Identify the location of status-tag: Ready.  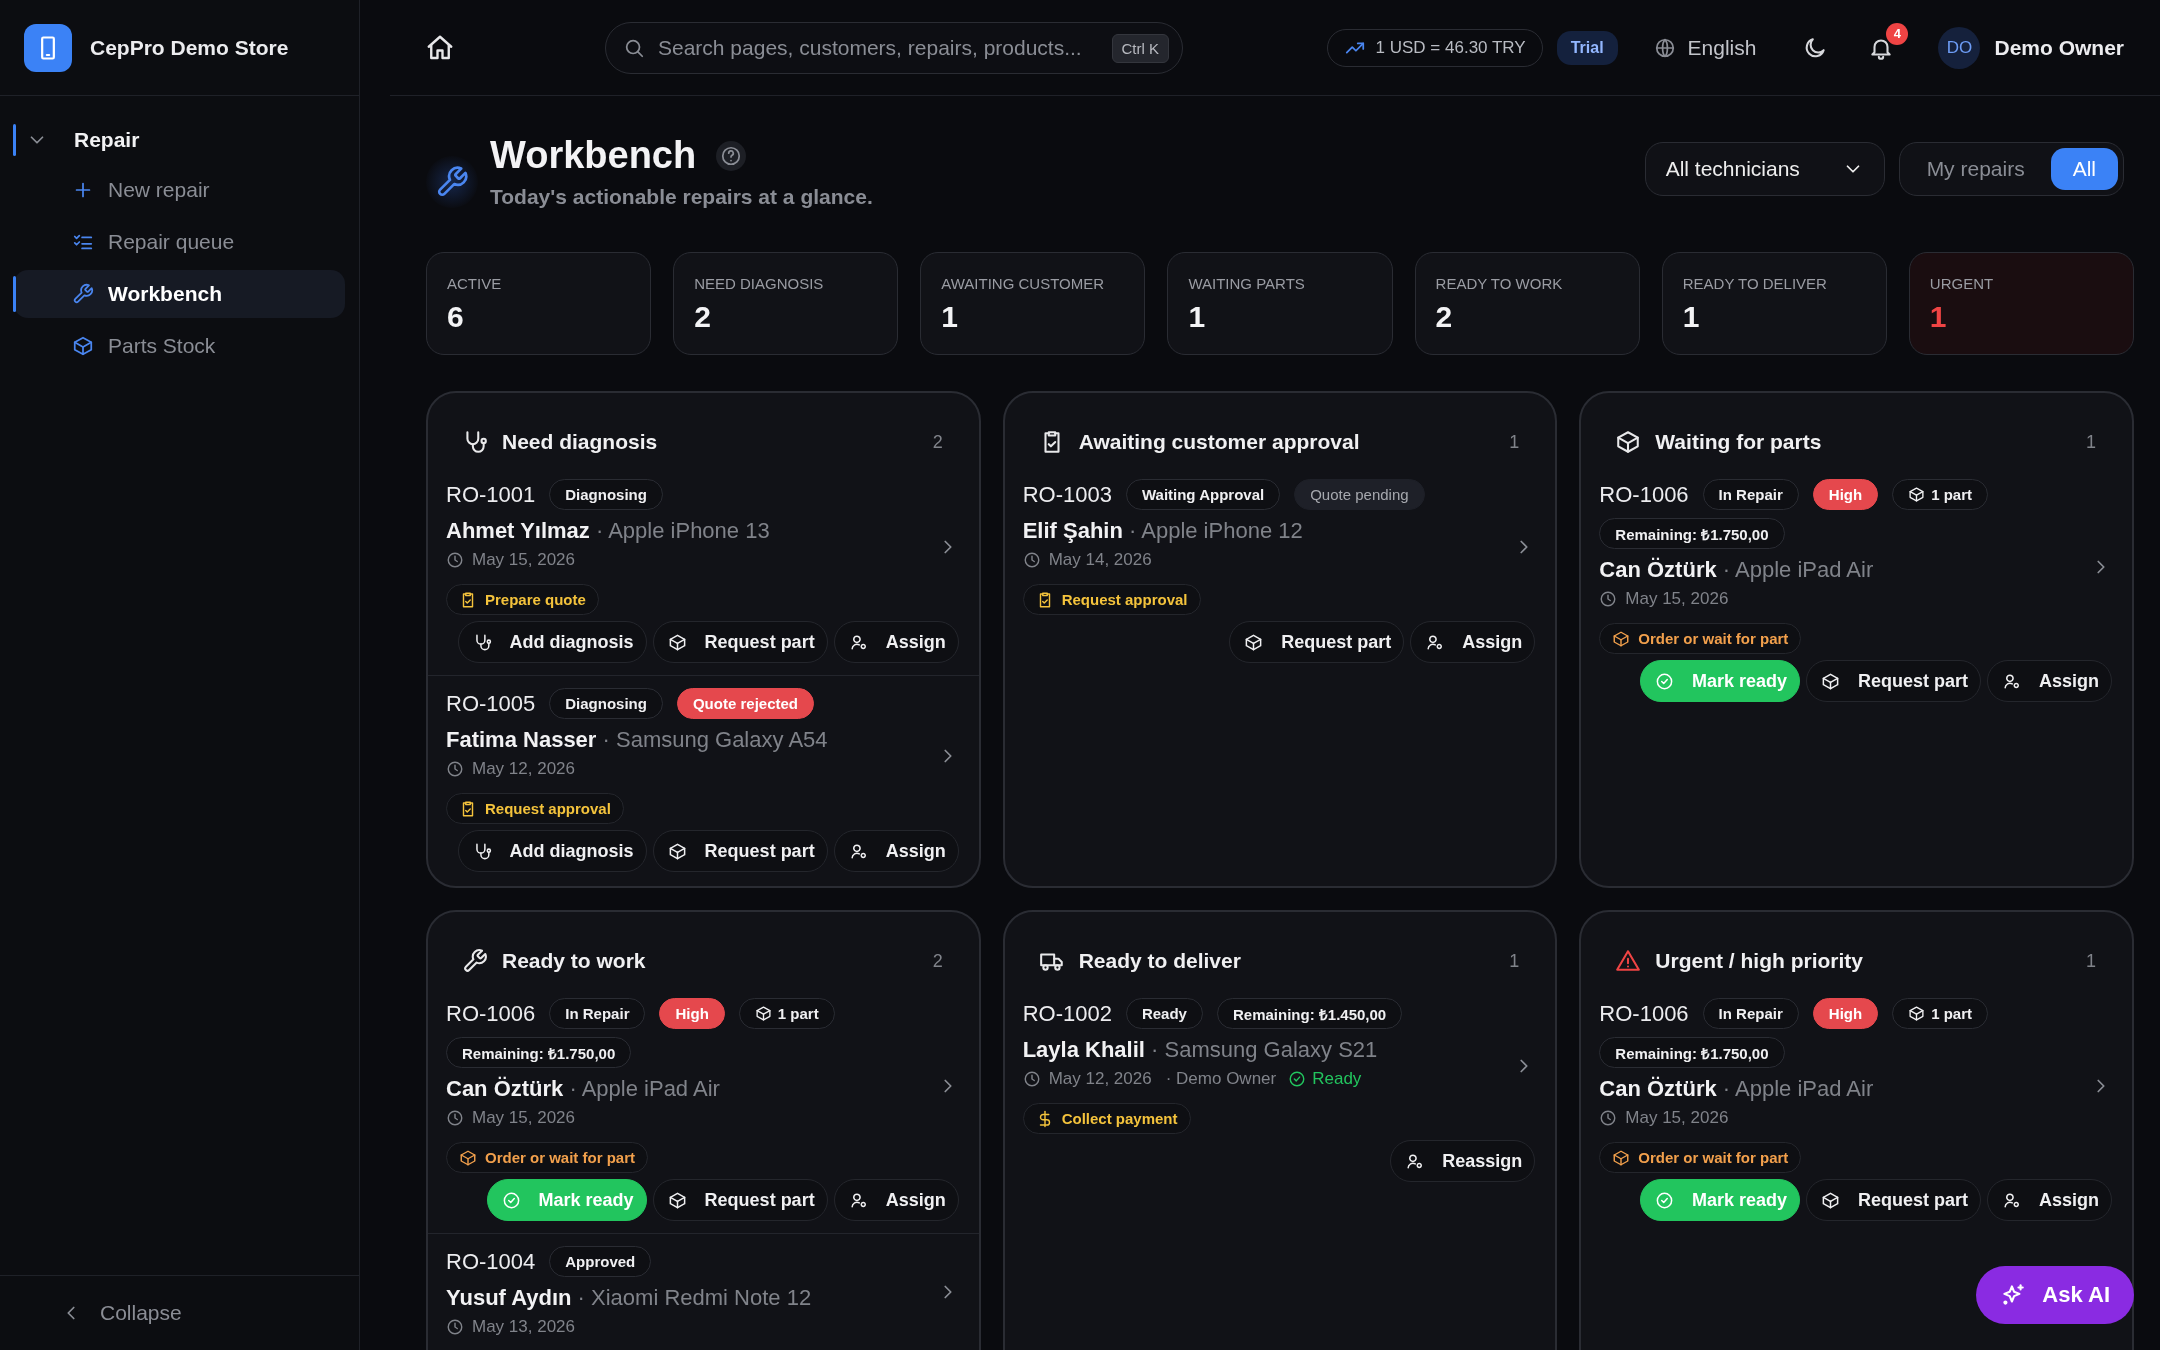
(1164, 1013).